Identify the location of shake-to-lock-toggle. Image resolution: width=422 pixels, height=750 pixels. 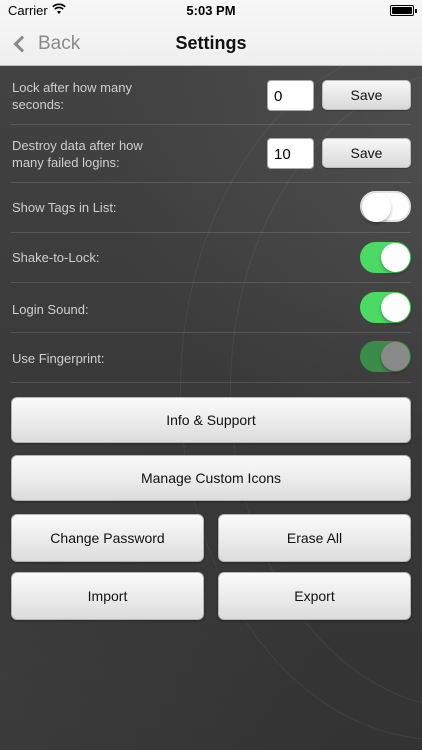
(385, 257).